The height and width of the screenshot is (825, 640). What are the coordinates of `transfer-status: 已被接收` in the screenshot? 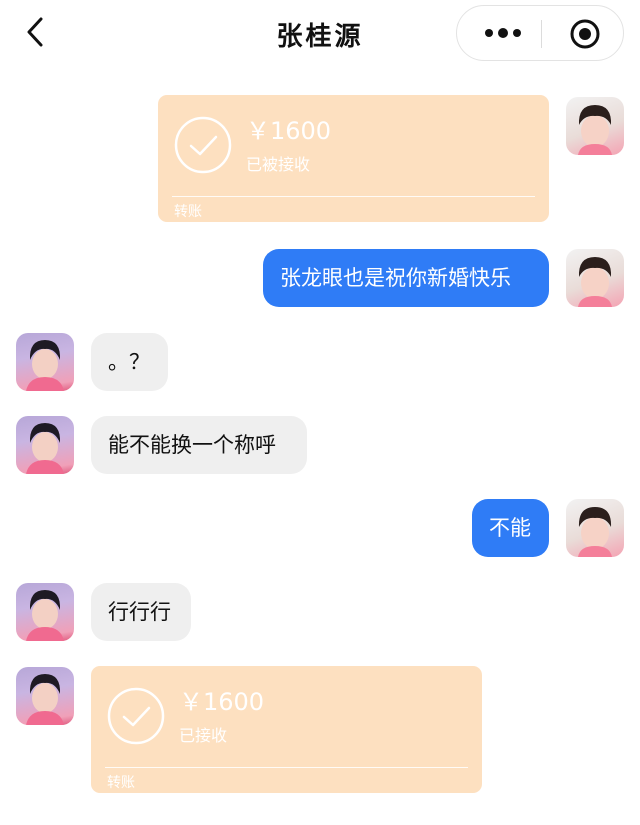 It's located at (278, 164).